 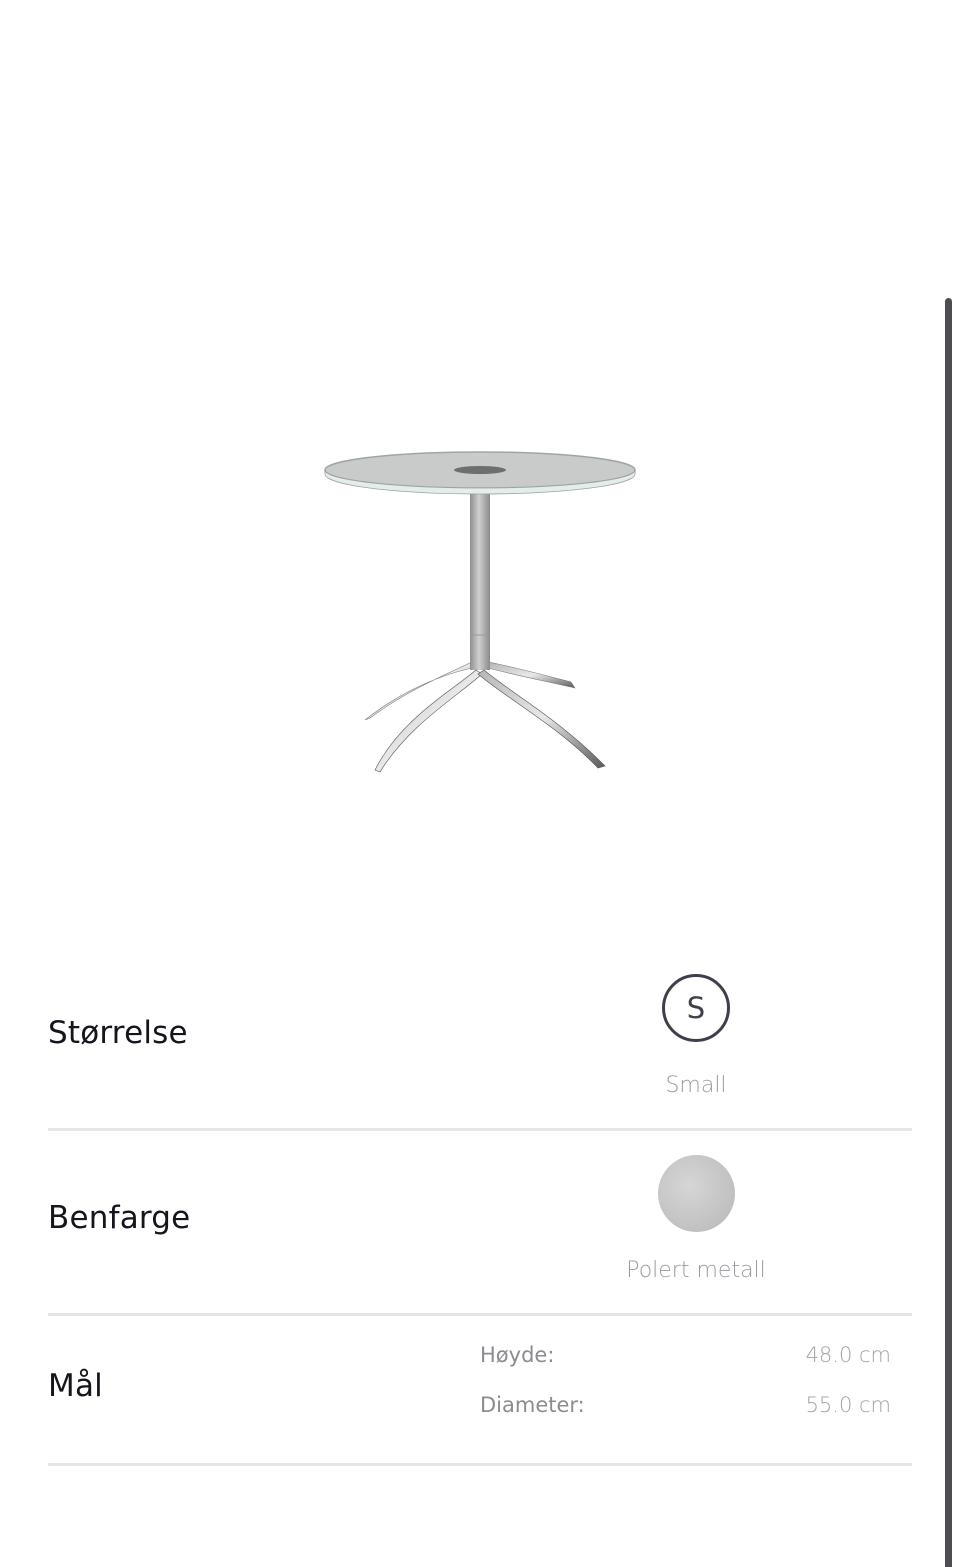 I want to click on dimension-diameter-value: 55.0 cm, so click(x=848, y=1405).